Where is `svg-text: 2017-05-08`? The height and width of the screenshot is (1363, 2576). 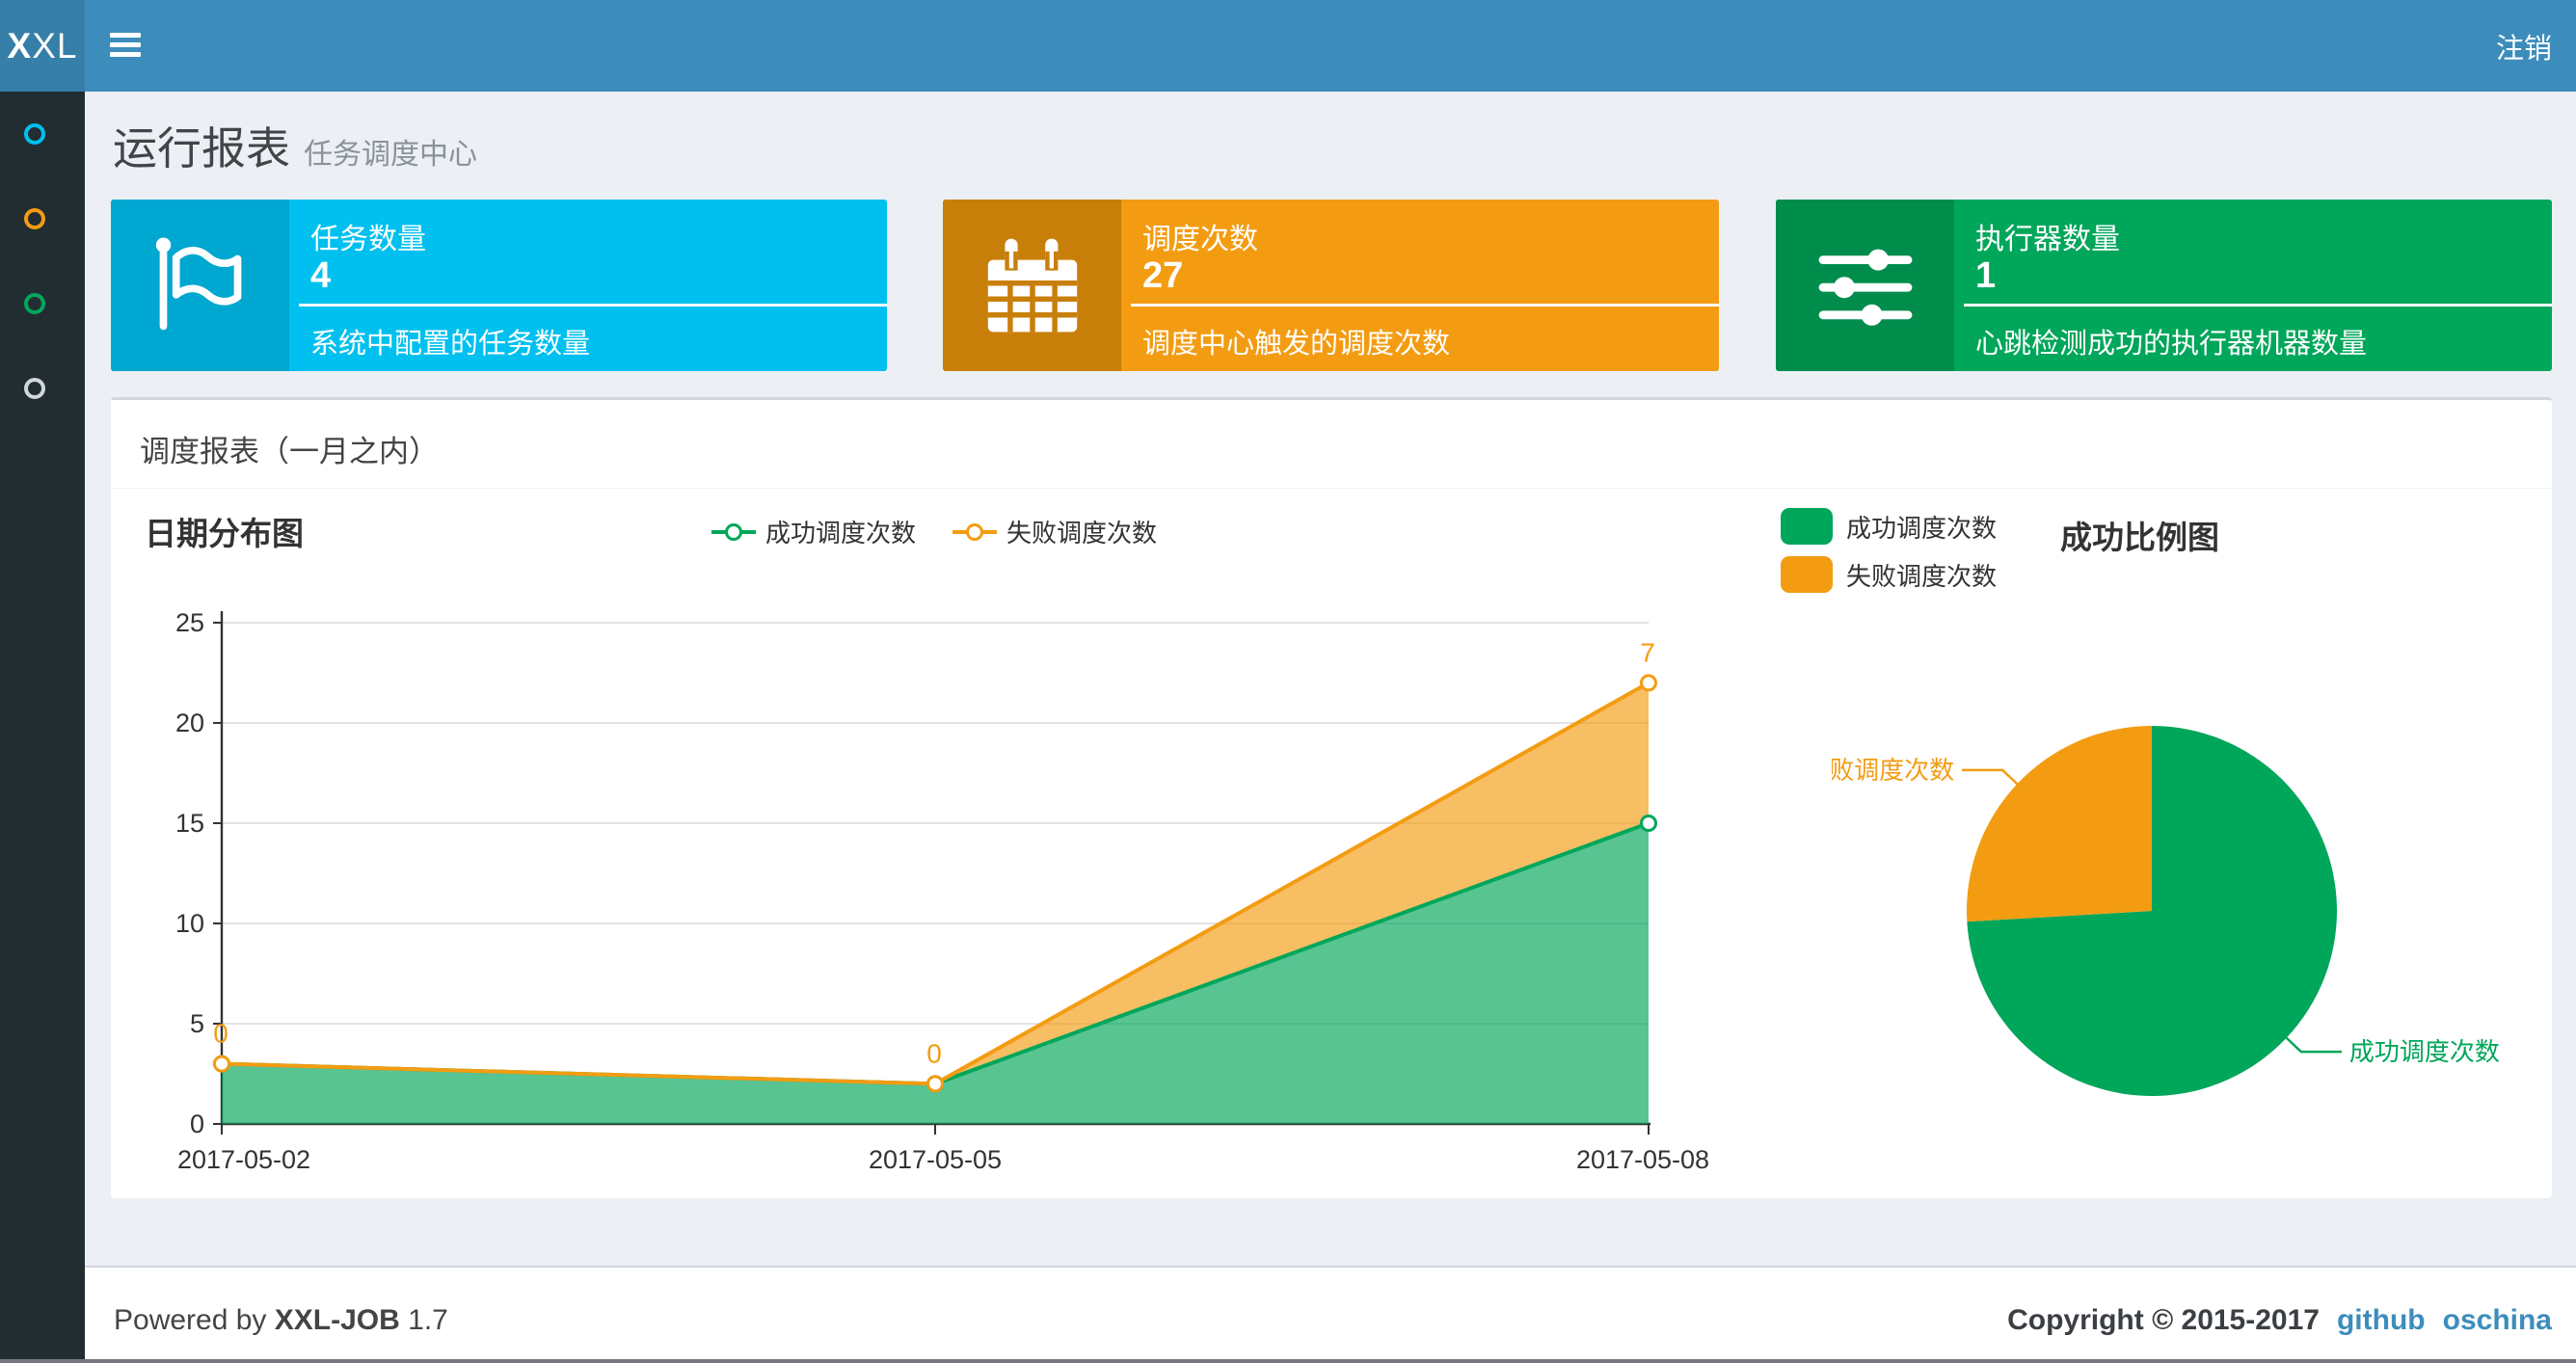 svg-text: 2017-05-08 is located at coordinates (1643, 1159).